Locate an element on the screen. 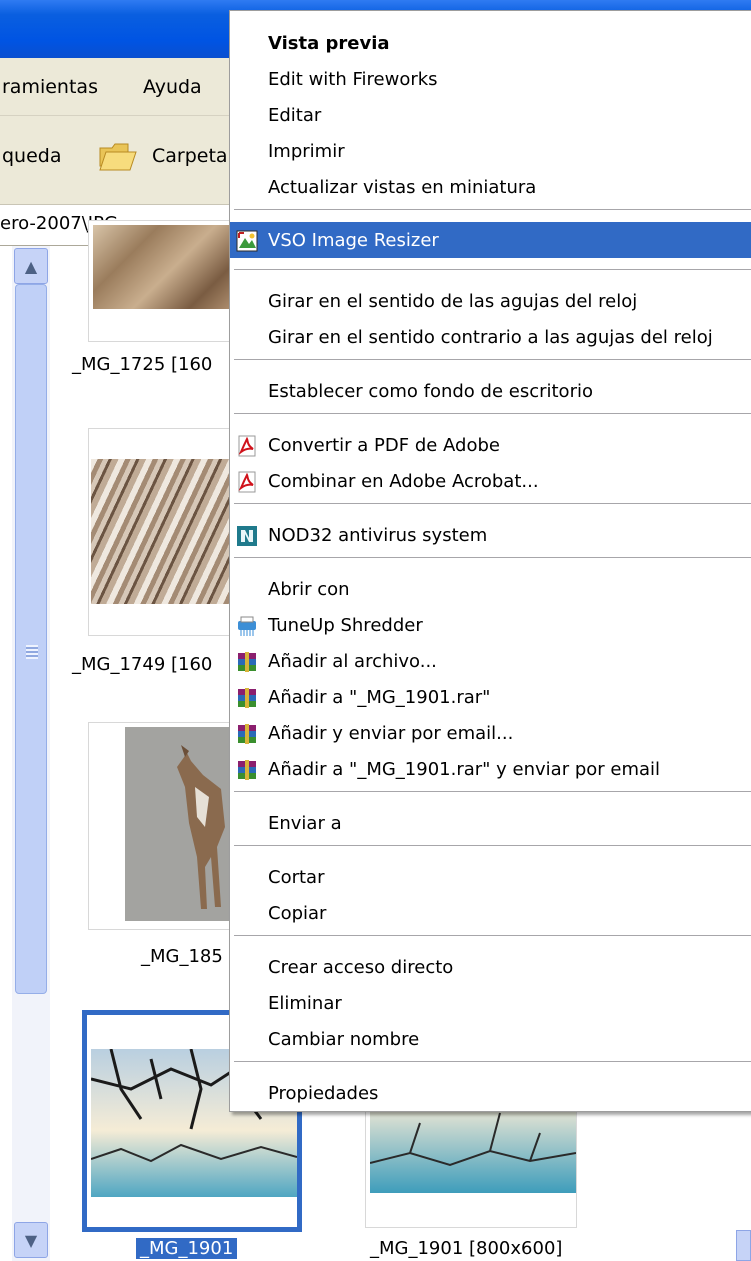 This screenshot has width=751, height=1261. scroll-up-button: ▲ is located at coordinates (31, 266).